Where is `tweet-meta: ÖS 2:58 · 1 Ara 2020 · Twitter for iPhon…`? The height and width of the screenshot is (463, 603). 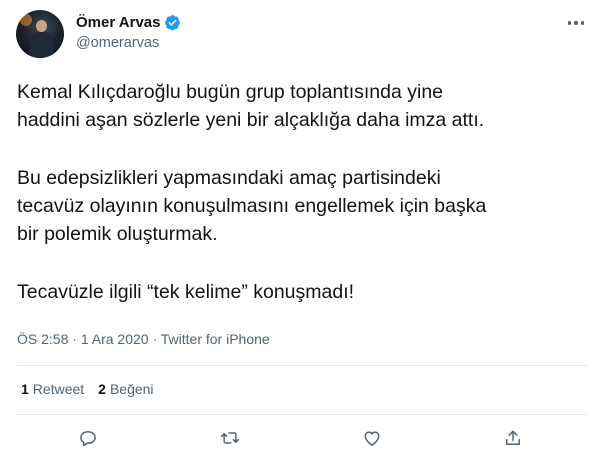
tweet-meta: ÖS 2:58 · 1 Ara 2020 · Twitter for iPhon… is located at coordinates (143, 339).